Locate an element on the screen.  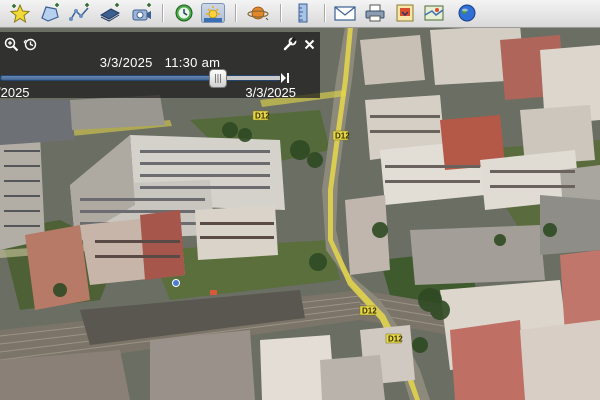
range-start-date: /2025 is located at coordinates (15, 92).